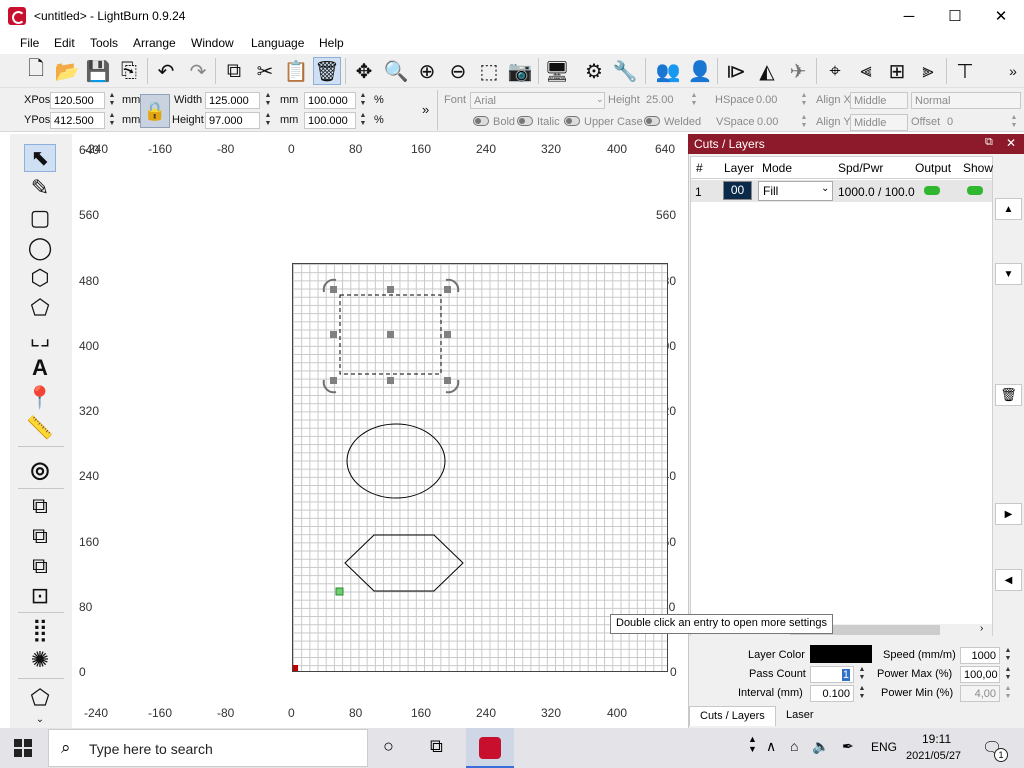  I want to click on power-min-spinner: ▲ ▼, so click(1008, 693).